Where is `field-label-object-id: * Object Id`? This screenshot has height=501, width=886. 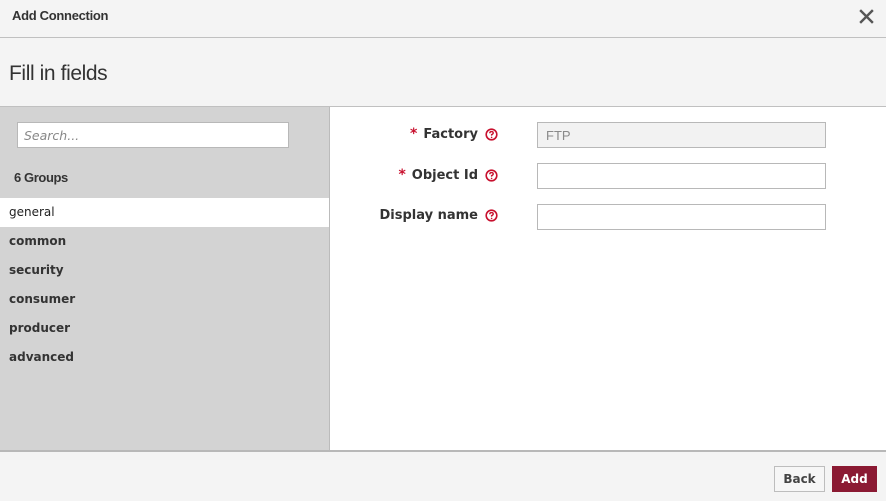 field-label-object-id: * Object Id is located at coordinates (448, 175).